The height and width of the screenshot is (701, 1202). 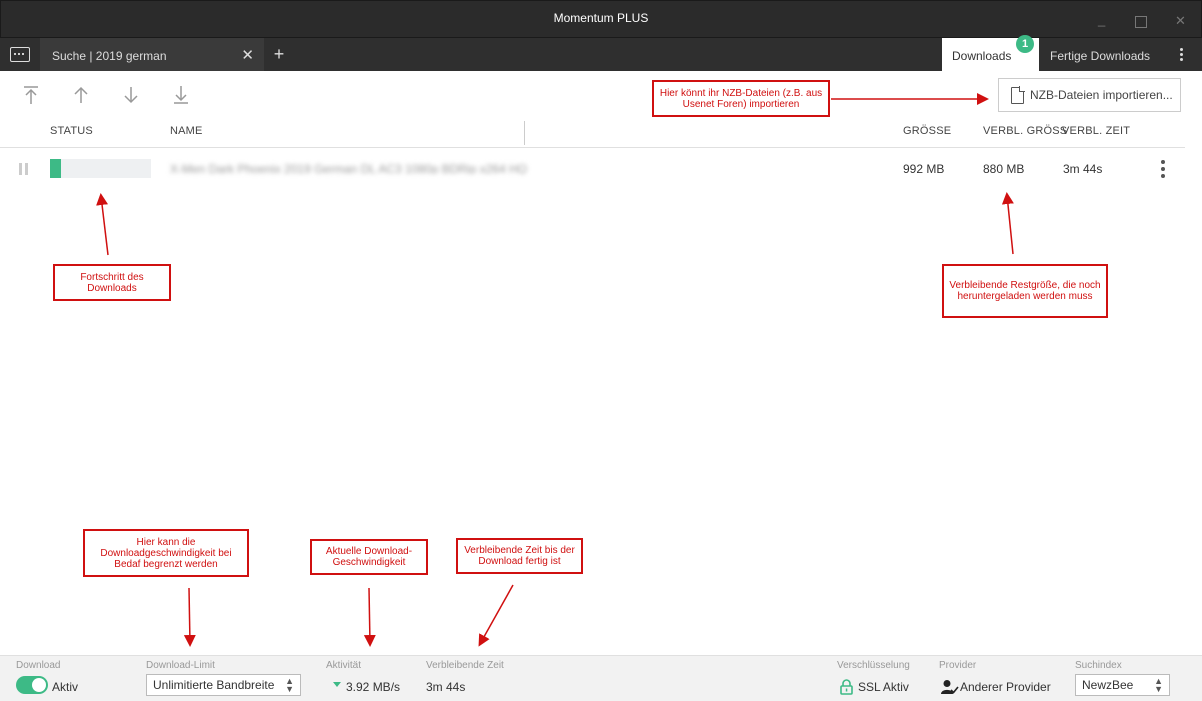 I want to click on header-remaining-time: VERBL. ZEIT, so click(x=1096, y=131).